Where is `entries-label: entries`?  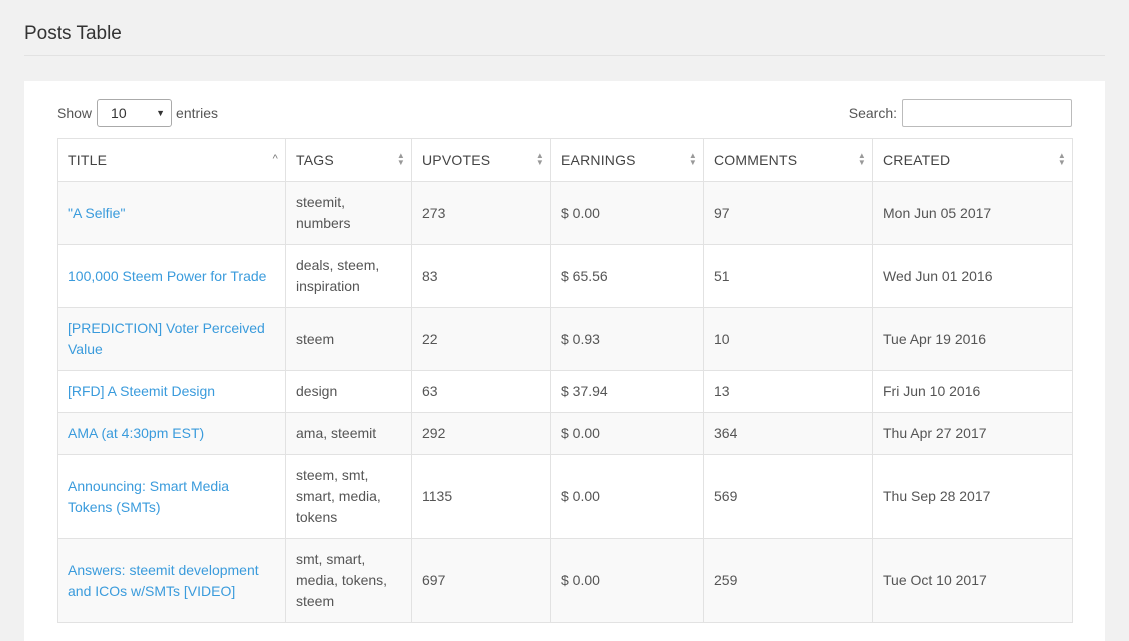
entries-label: entries is located at coordinates (197, 113).